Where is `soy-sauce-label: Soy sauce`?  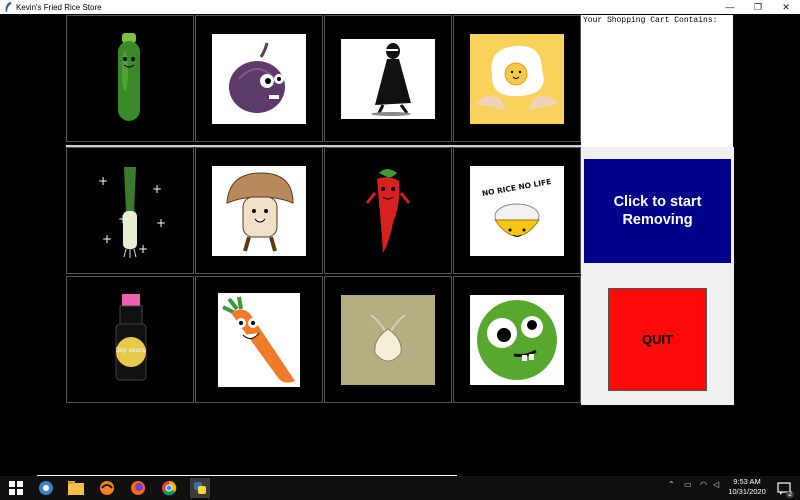 soy-sauce-label: Soy sauce is located at coordinates (131, 350).